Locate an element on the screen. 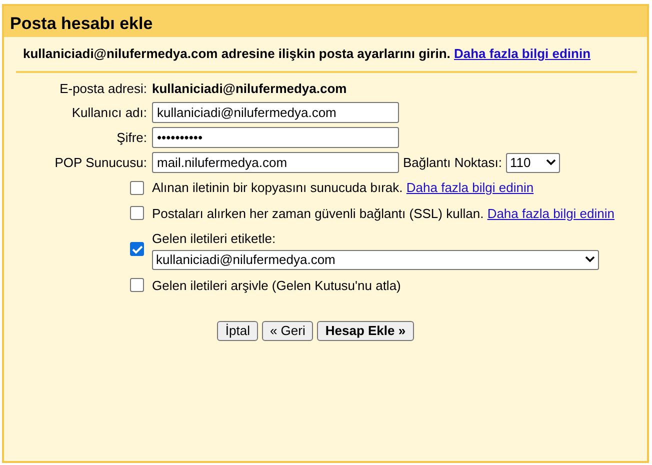 This screenshot has width=652, height=465. input-field: mail.nilufermedya.com is located at coordinates (275, 162).